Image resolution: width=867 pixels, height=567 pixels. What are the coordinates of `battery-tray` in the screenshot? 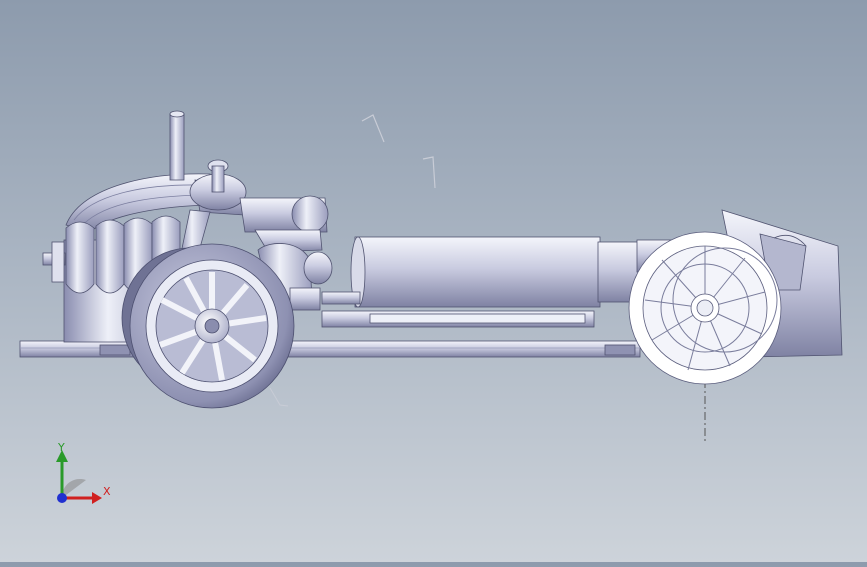 It's located at (458, 319).